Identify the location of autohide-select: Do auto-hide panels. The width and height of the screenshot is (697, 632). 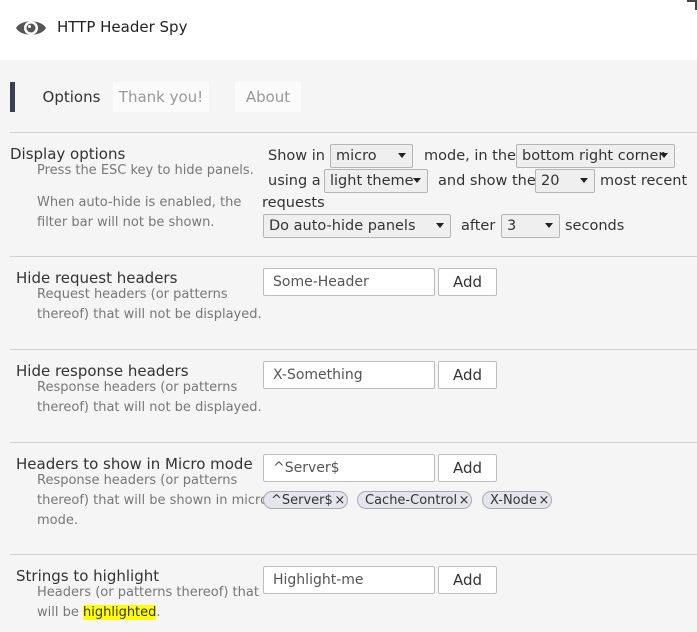
(357, 226).